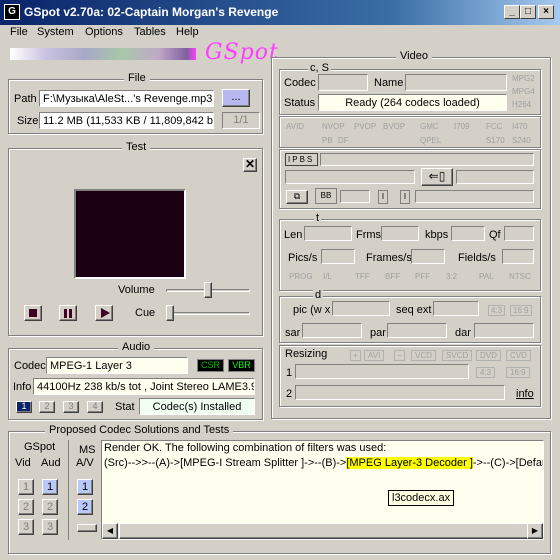 This screenshot has height=560, width=560. Describe the element at coordinates (104, 32) in the screenshot. I see `menu-options: Options` at that location.